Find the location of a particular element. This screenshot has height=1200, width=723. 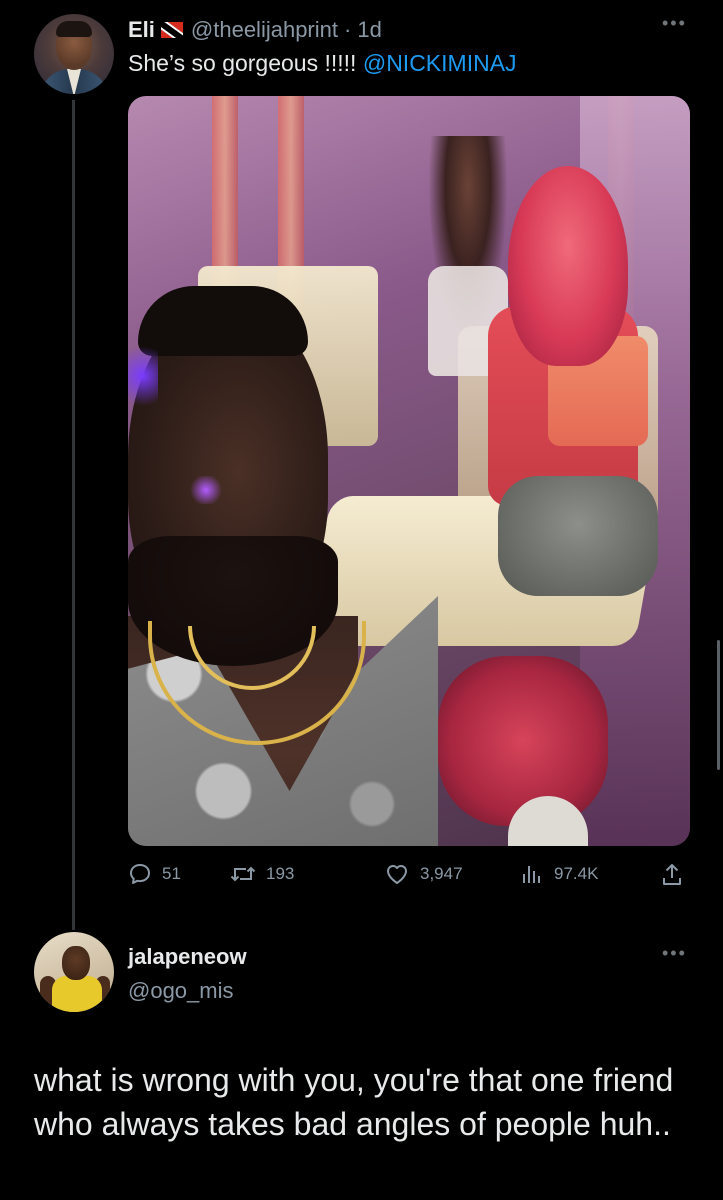

reply-author-display-name: jalapeneow is located at coordinates (187, 957).